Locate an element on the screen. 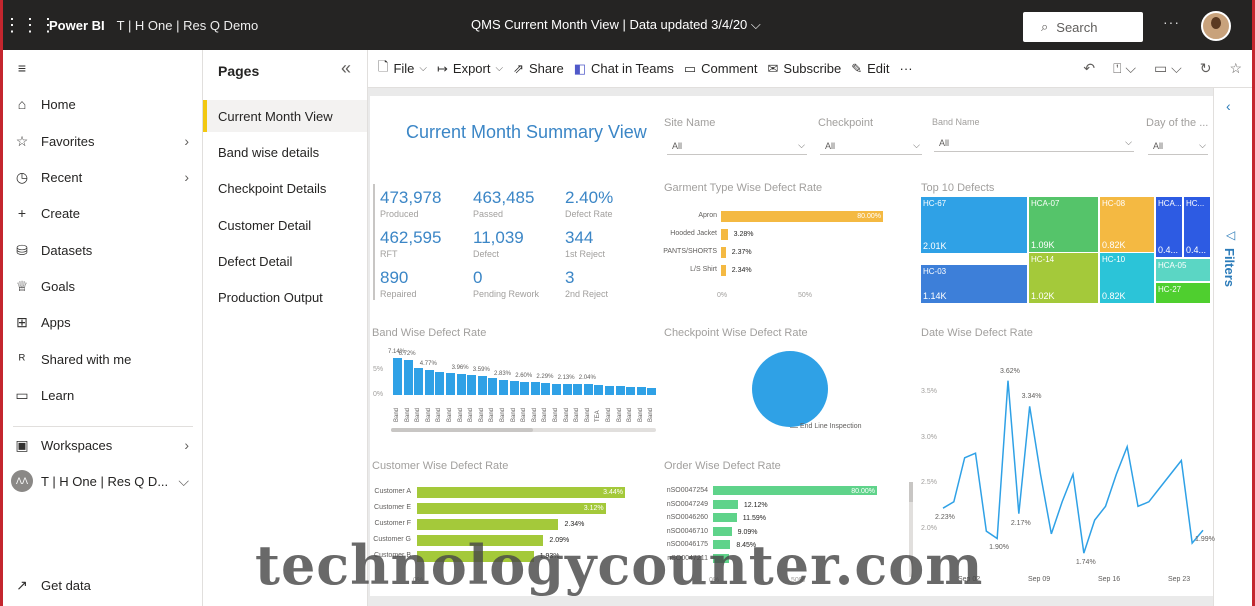 The width and height of the screenshot is (1255, 606). line-plot is located at coordinates (1073, 467).